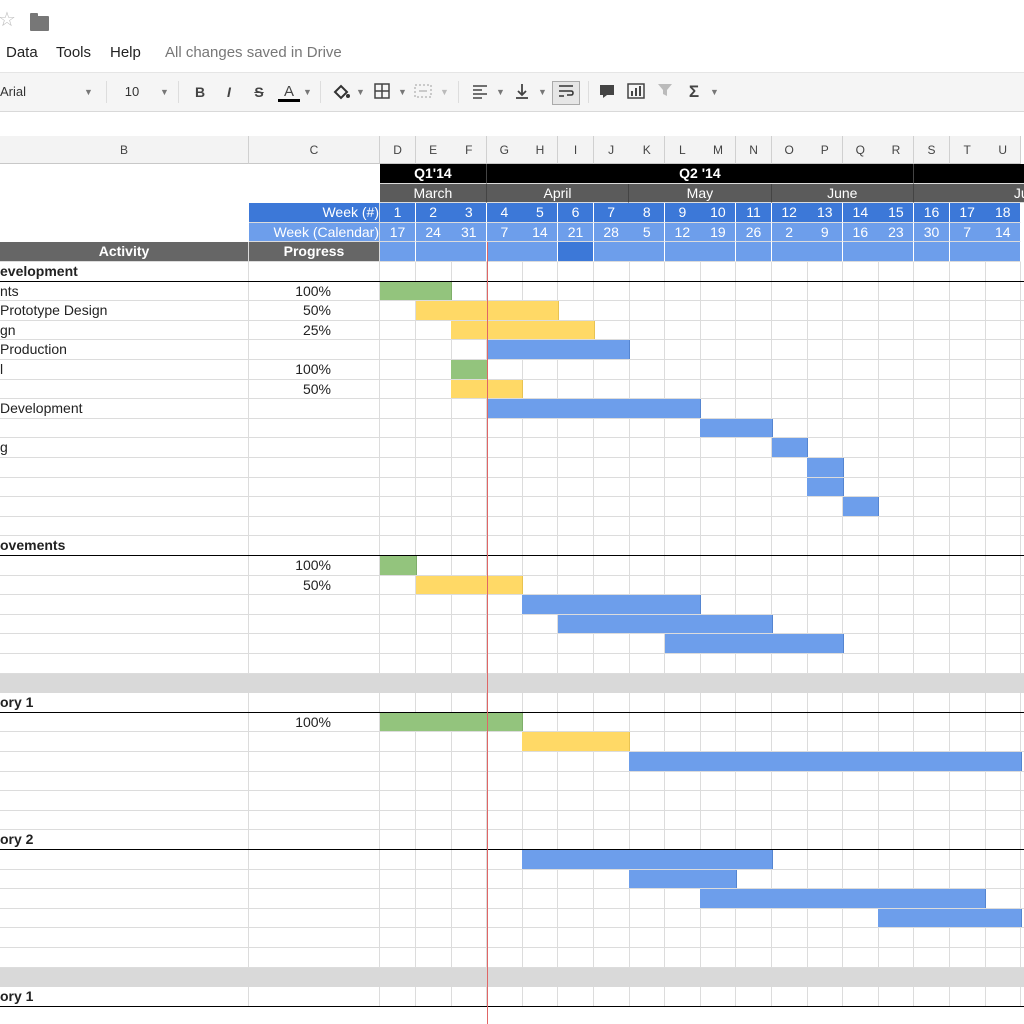 The height and width of the screenshot is (1024, 1024). What do you see at coordinates (124, 370) in the screenshot?
I see `activity-cell: l` at bounding box center [124, 370].